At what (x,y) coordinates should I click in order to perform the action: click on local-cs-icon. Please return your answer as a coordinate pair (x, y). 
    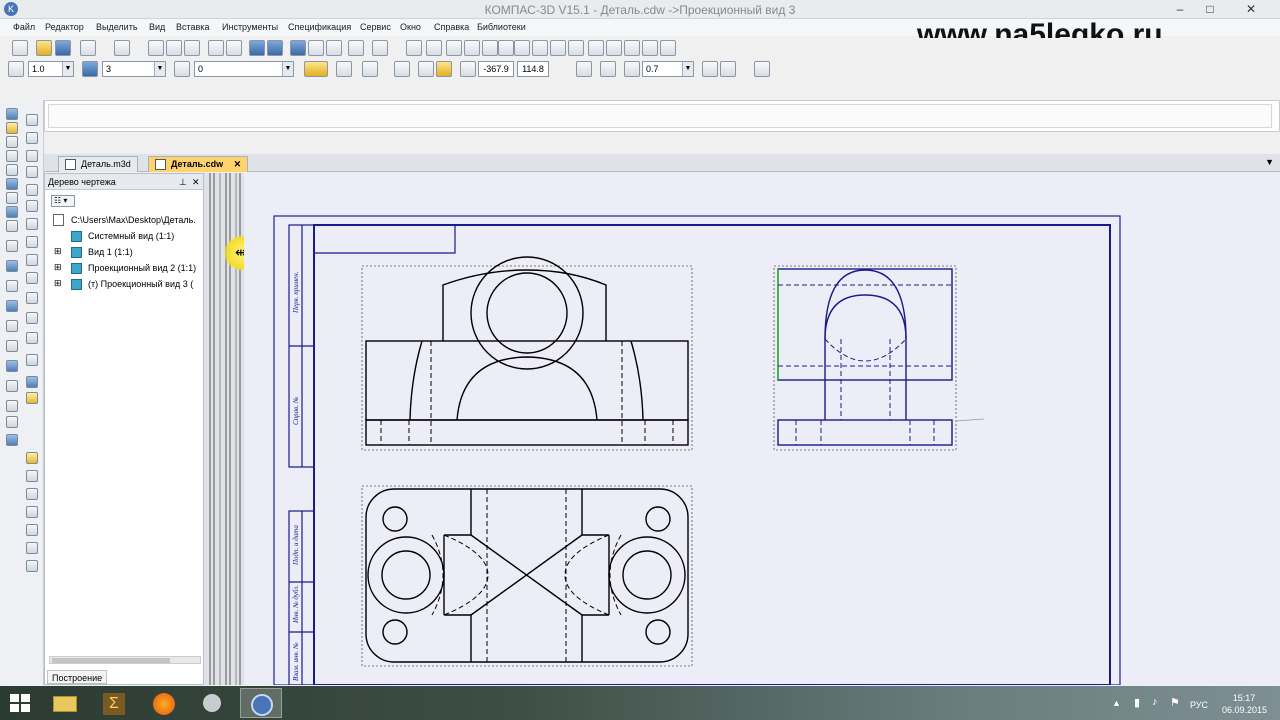
    Looking at the image, I should click on (402, 69).